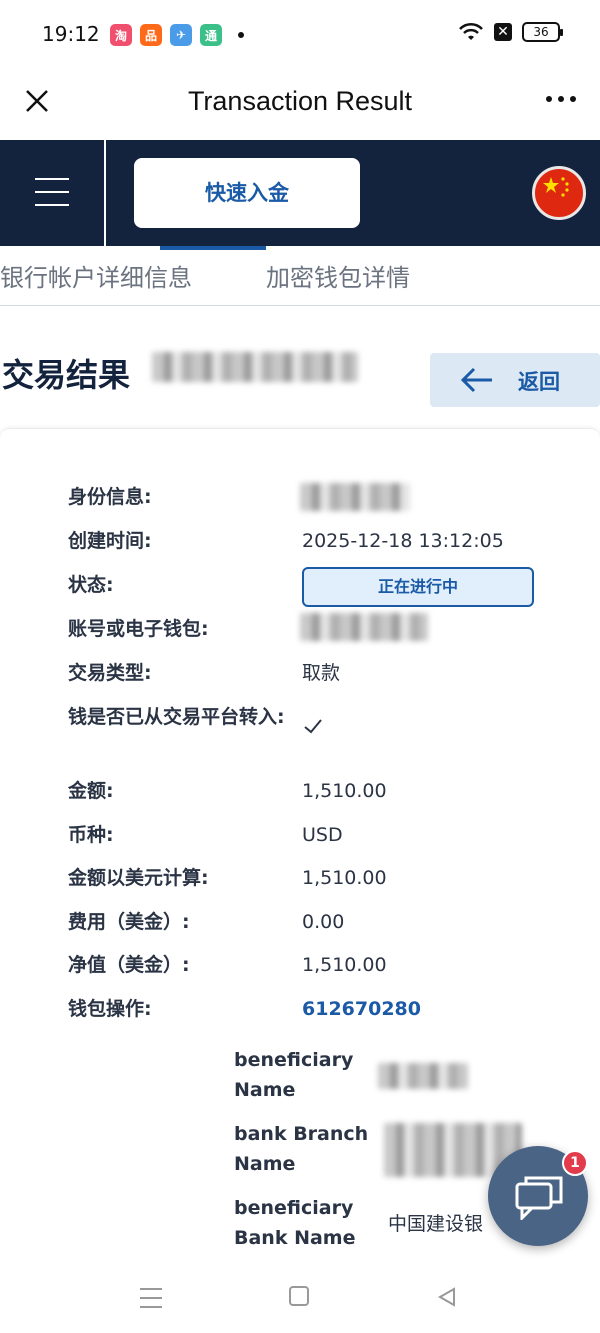 The image size is (600, 1333). I want to click on currency-value: USD, so click(322, 835).